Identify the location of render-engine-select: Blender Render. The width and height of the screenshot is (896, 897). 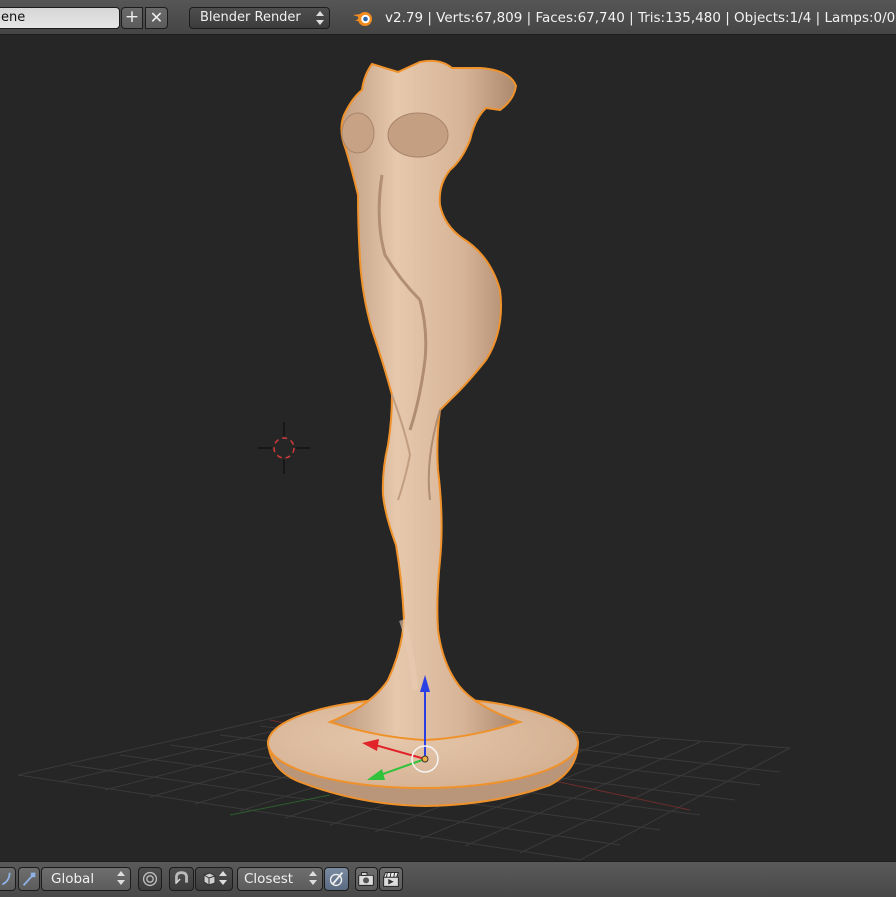
(259, 18).